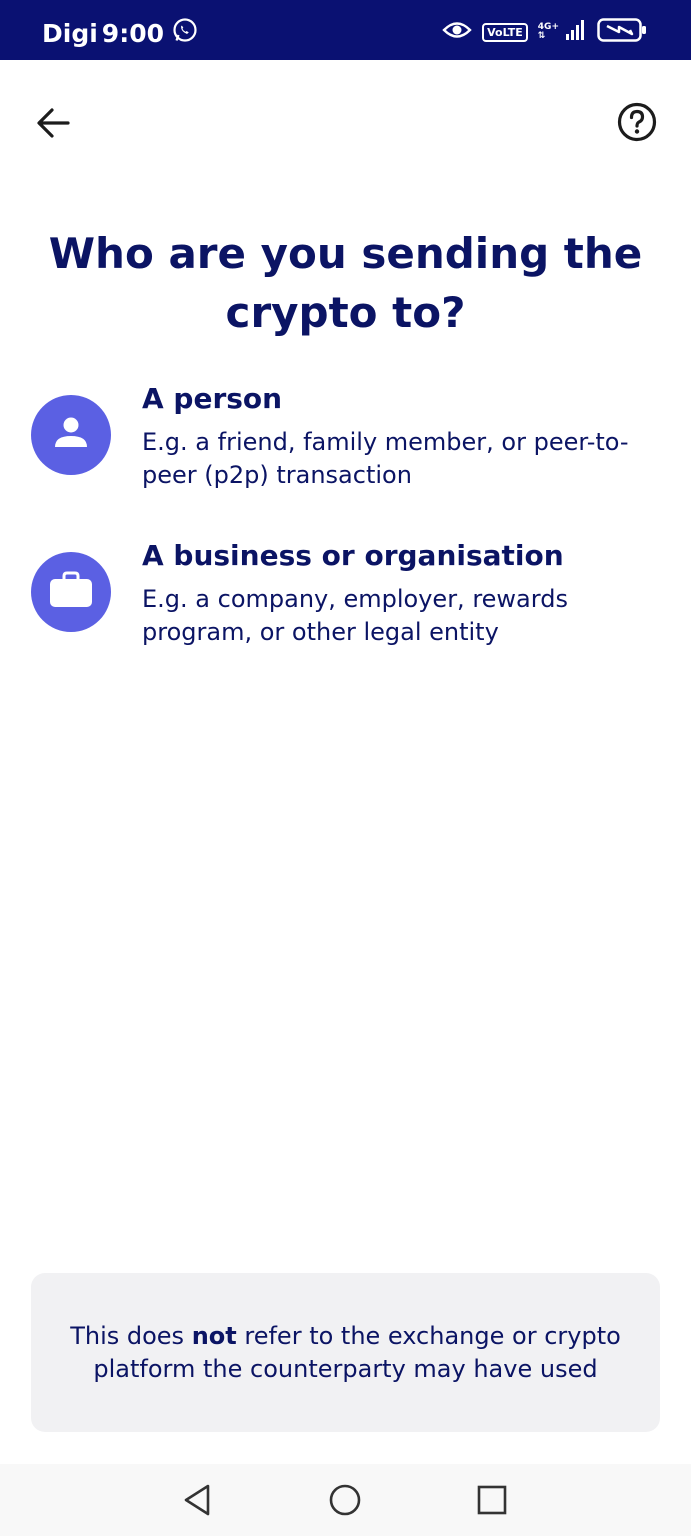 The width and height of the screenshot is (691, 1536). I want to click on status-bar: Digi 9:00 VoLTE 4G+ ⇅, so click(345, 30).